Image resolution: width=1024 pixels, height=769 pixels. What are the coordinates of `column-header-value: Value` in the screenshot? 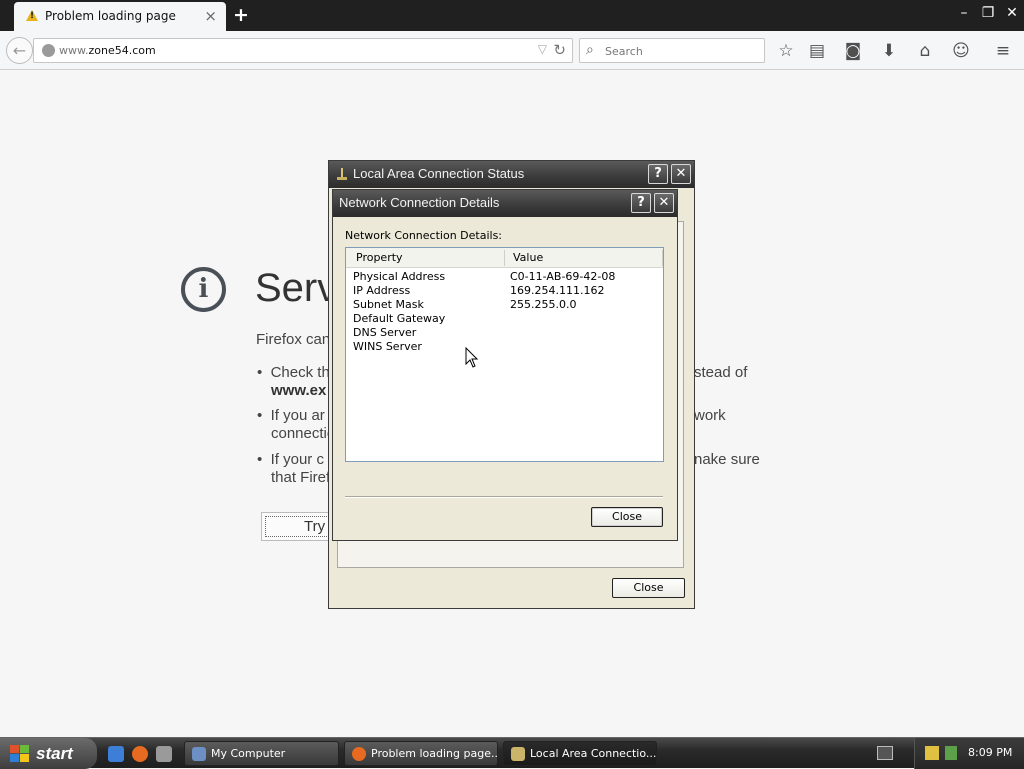 It's located at (528, 257).